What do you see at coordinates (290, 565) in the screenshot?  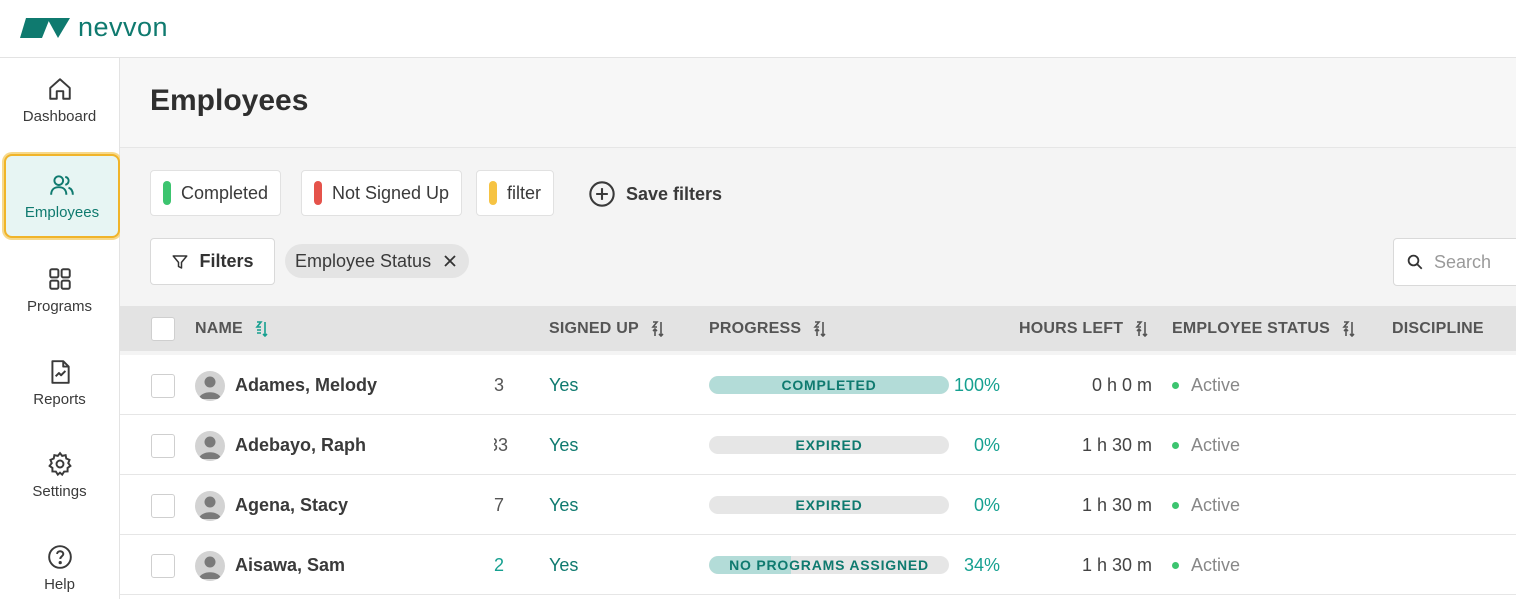 I see `employee-name: Aisawa, Sam` at bounding box center [290, 565].